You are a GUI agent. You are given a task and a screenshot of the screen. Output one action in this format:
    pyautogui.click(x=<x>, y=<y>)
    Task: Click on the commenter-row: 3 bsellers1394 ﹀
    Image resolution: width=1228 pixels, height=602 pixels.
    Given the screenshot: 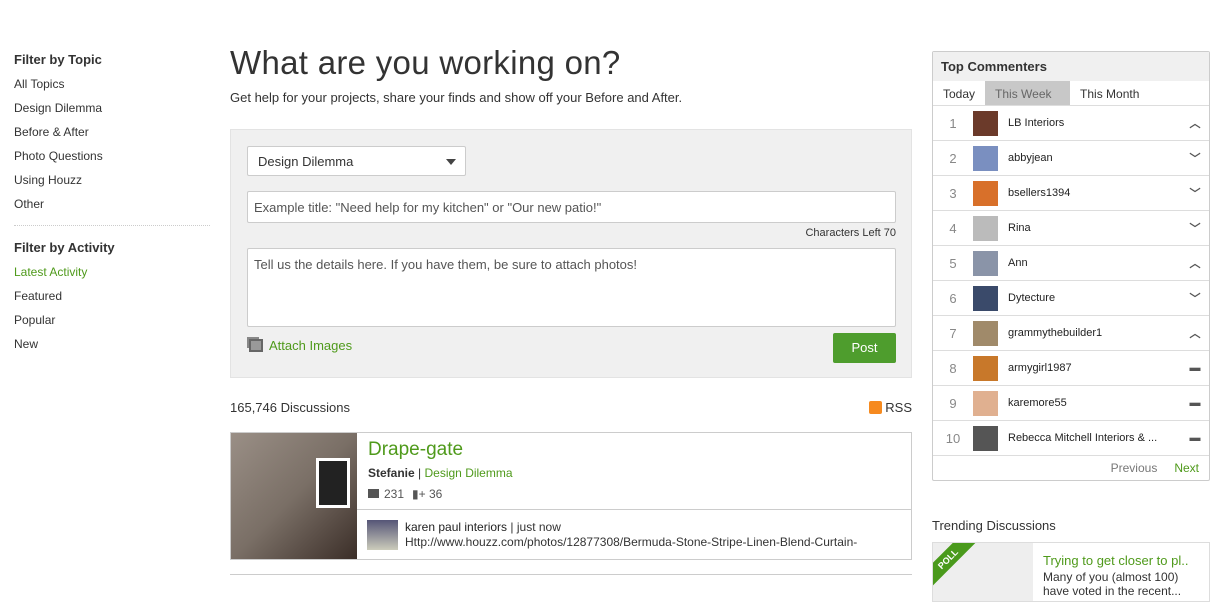 What is the action you would take?
    pyautogui.click(x=1071, y=193)
    